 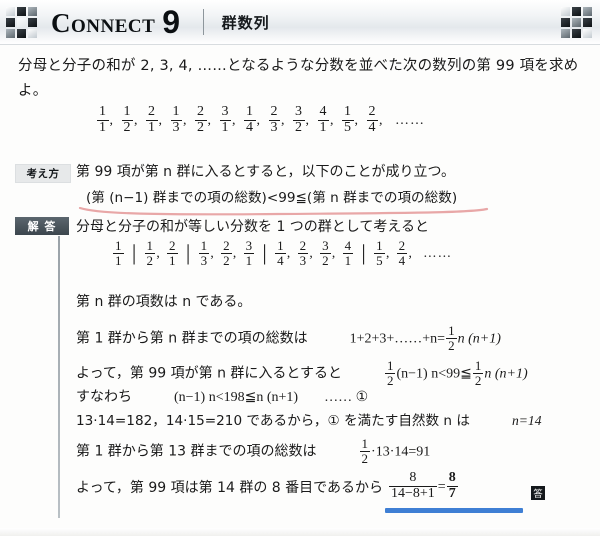 What do you see at coordinates (164, 302) in the screenshot?
I see `solution-line-terms: 第 n 群の項数は n である。` at bounding box center [164, 302].